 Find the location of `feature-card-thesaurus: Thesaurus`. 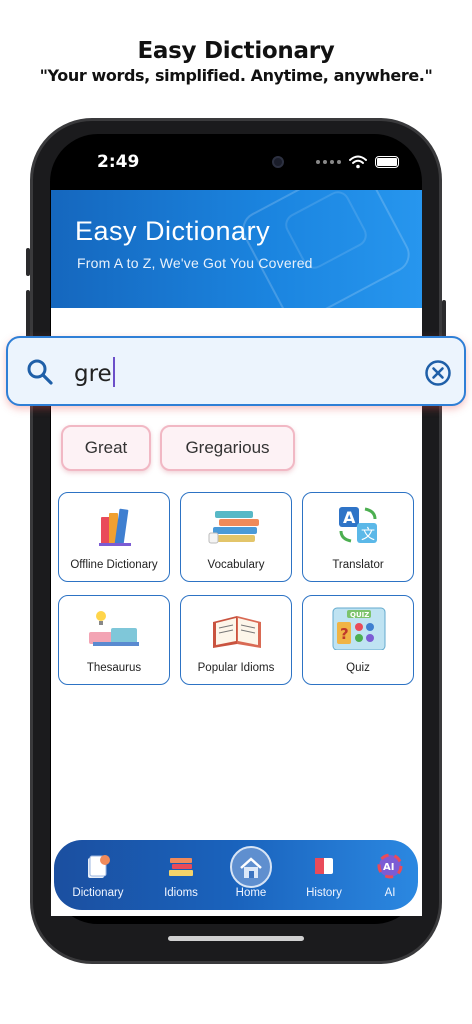

feature-card-thesaurus: Thesaurus is located at coordinates (114, 640).